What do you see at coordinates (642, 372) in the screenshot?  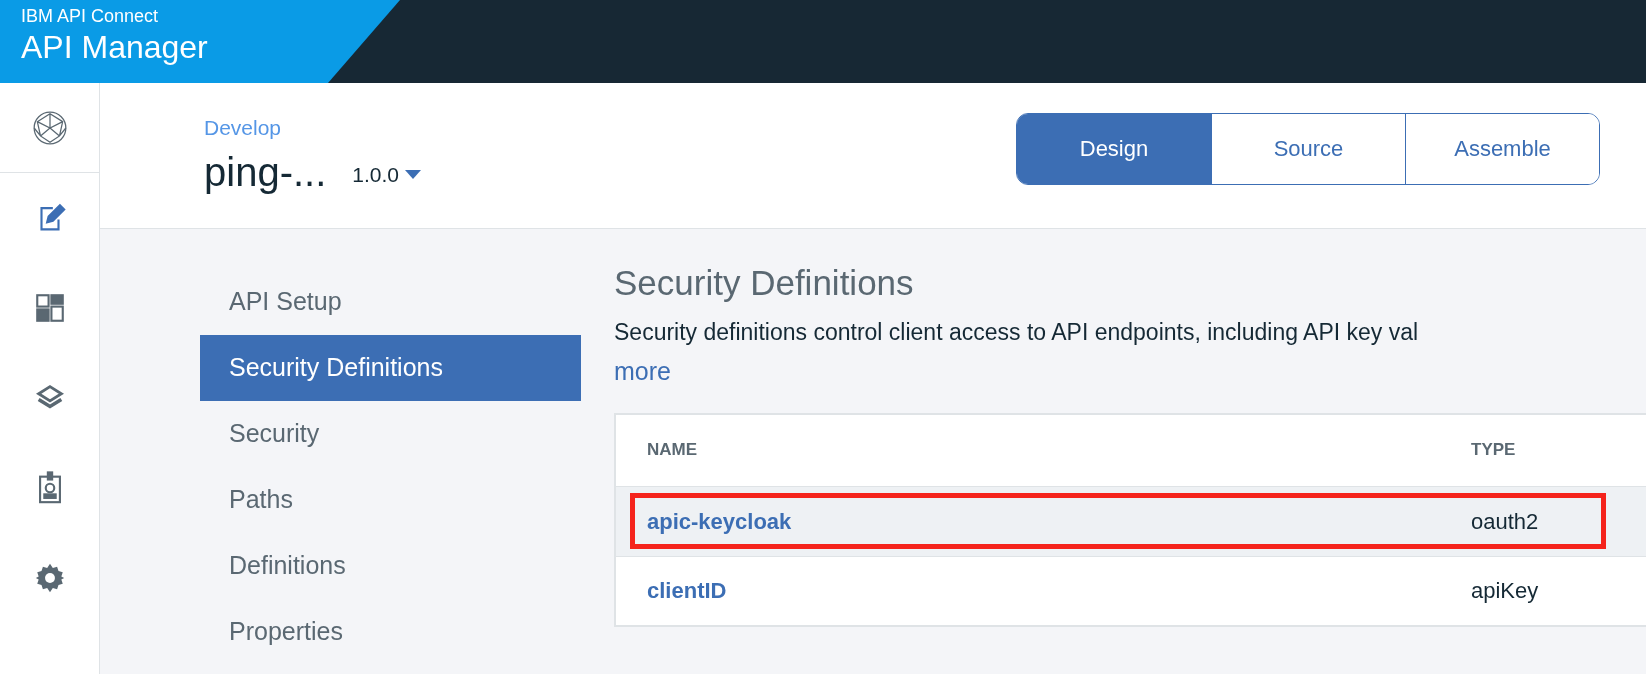 I see `more-link: more` at bounding box center [642, 372].